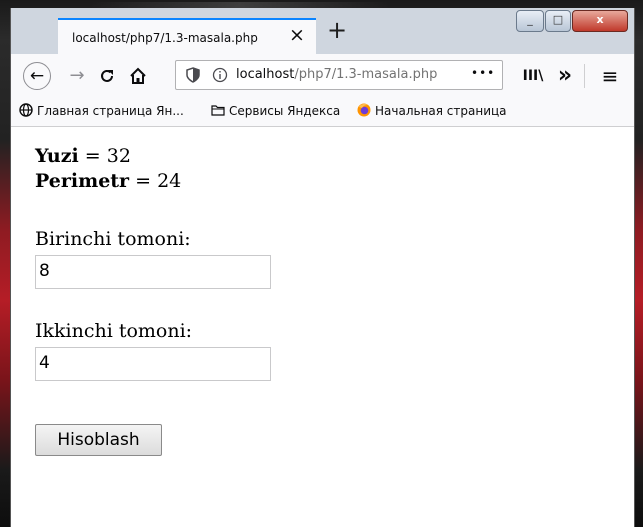  What do you see at coordinates (83, 156) in the screenshot?
I see `area-result: Yuzi = 32` at bounding box center [83, 156].